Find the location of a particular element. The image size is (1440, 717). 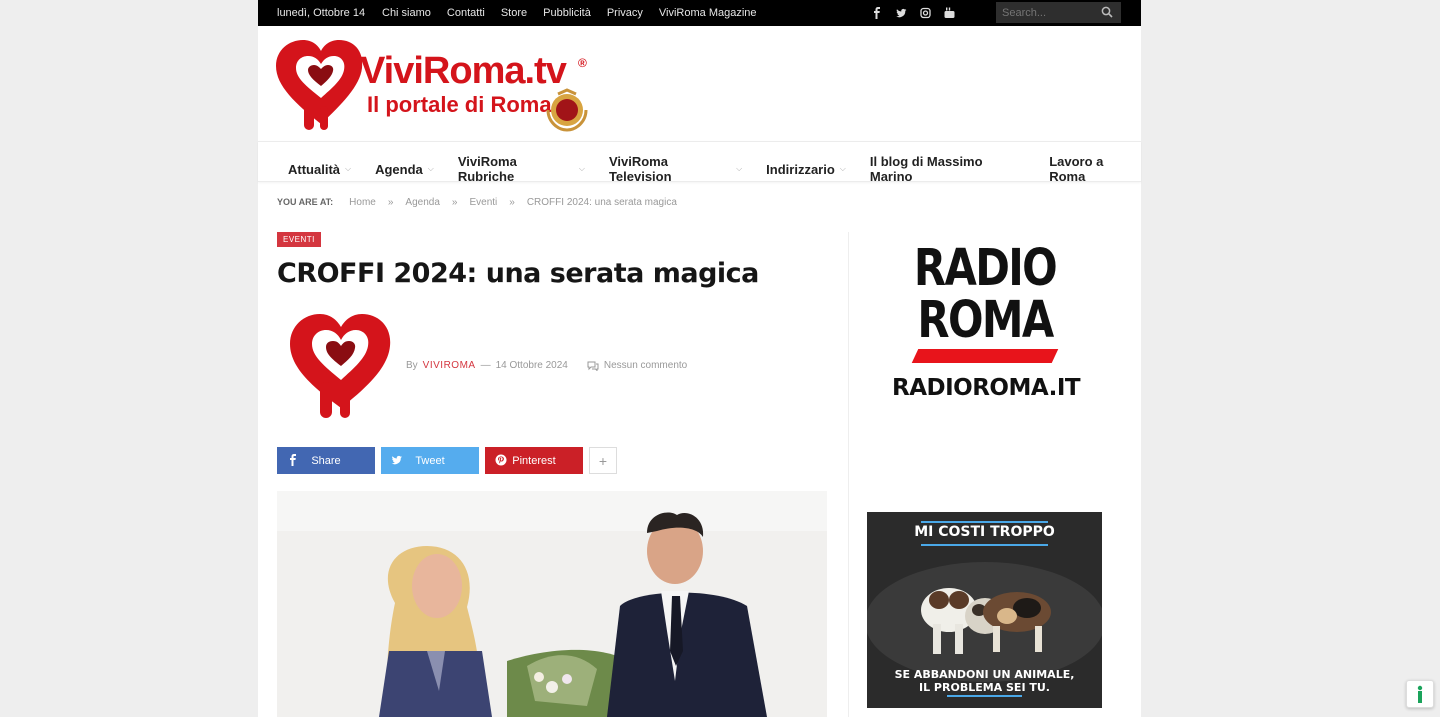

pinterest-share-button: Pinterest is located at coordinates (534, 460).